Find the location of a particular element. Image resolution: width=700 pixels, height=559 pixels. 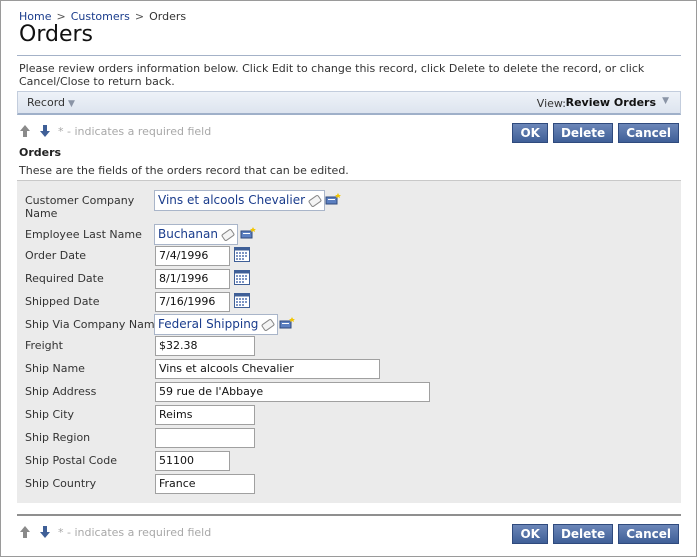

customer-company-name-label: Customer Company Name is located at coordinates (80, 207).